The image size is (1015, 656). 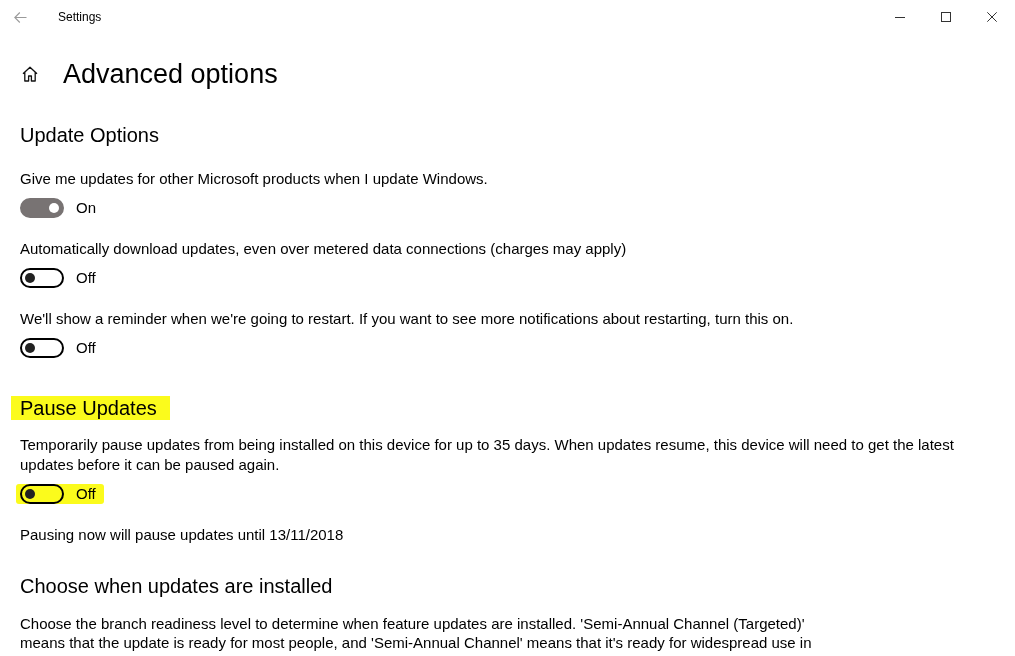 I want to click on home-button, so click(x=30, y=74).